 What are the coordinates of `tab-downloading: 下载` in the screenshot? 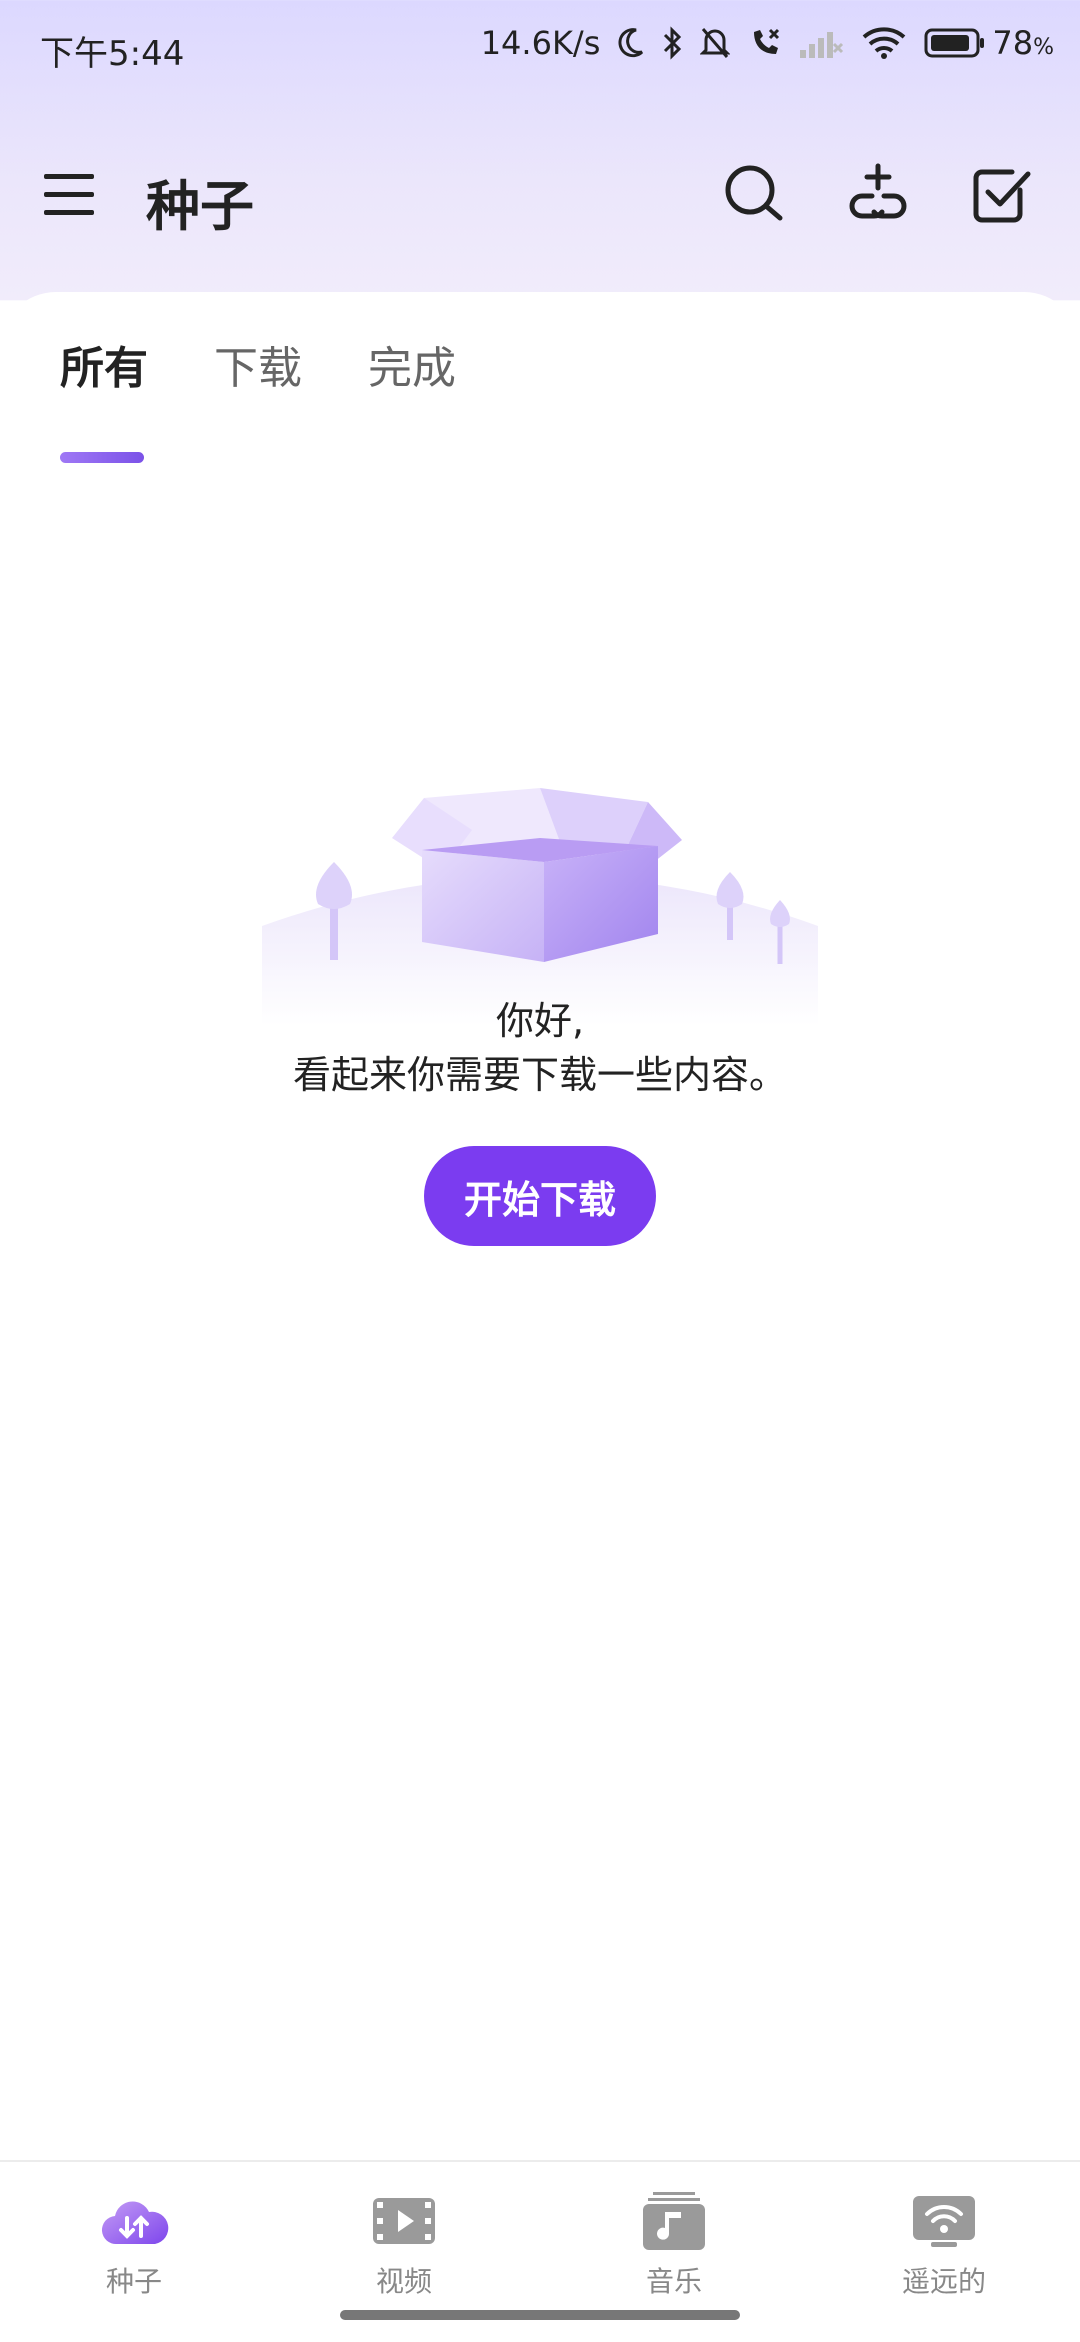 It's located at (258, 364).